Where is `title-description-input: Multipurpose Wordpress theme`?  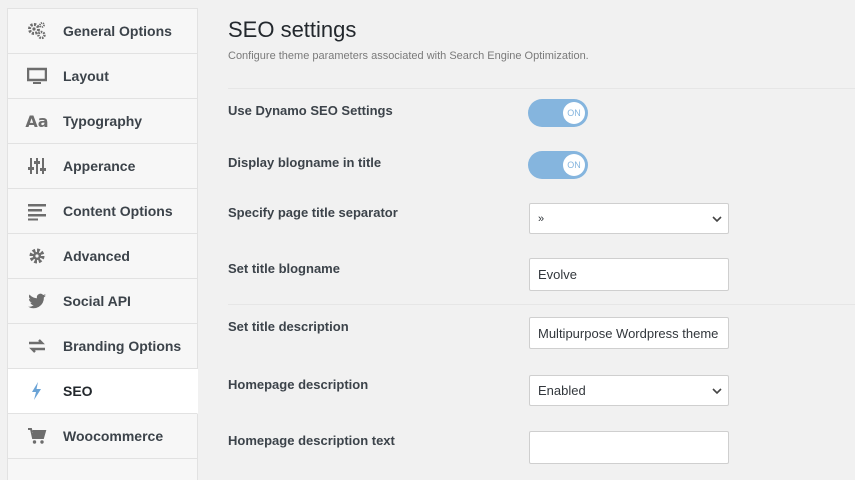
title-description-input: Multipurpose Wordpress theme is located at coordinates (629, 333).